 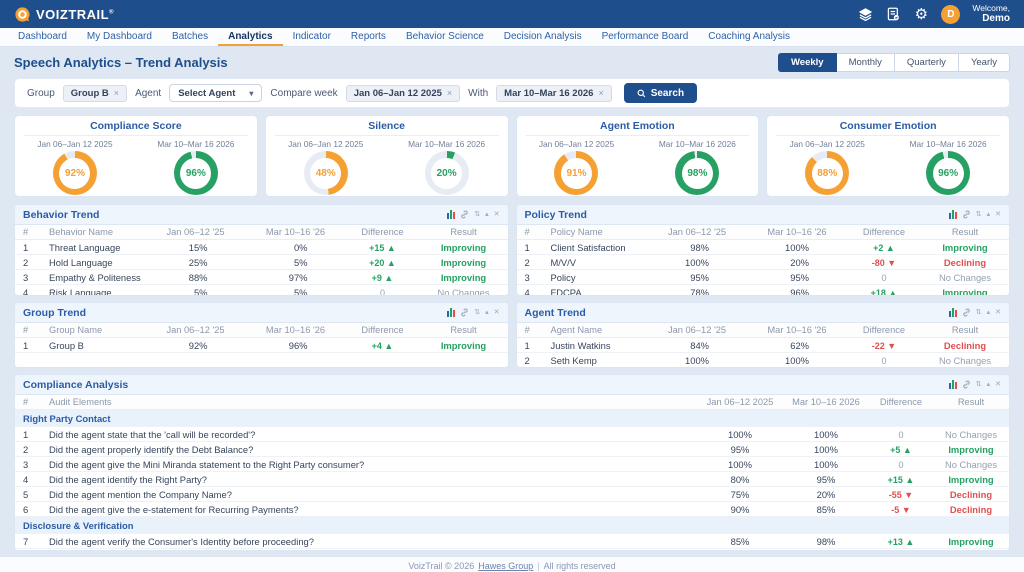 What do you see at coordinates (64, 14) in the screenshot?
I see `brand-logo: VOIZTRAIL®` at bounding box center [64, 14].